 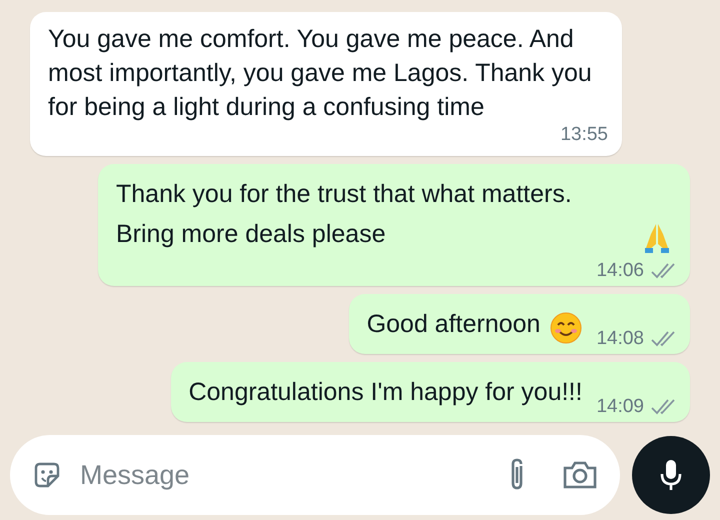 What do you see at coordinates (344, 214) in the screenshot?
I see `message-text: Thank you for the trust that what matters. Bring more deals please` at bounding box center [344, 214].